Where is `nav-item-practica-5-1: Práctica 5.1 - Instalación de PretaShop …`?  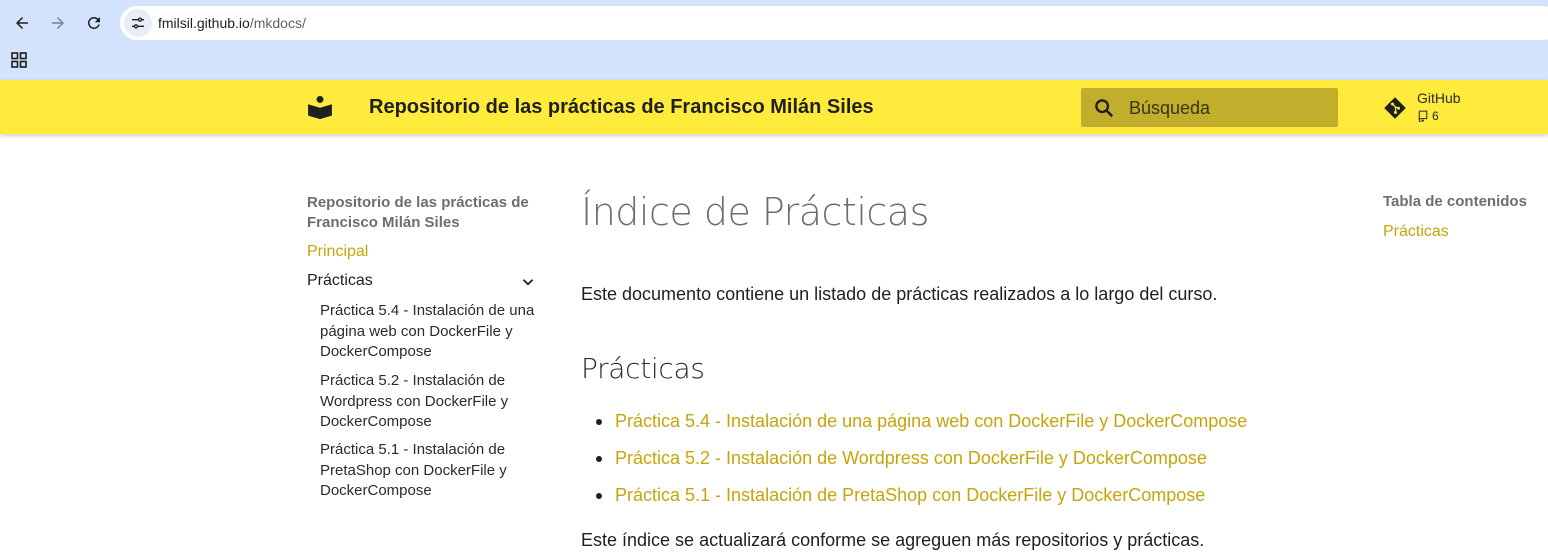
nav-item-practica-5-1: Práctica 5.1 - Instalación de PretaShop … is located at coordinates (427, 471).